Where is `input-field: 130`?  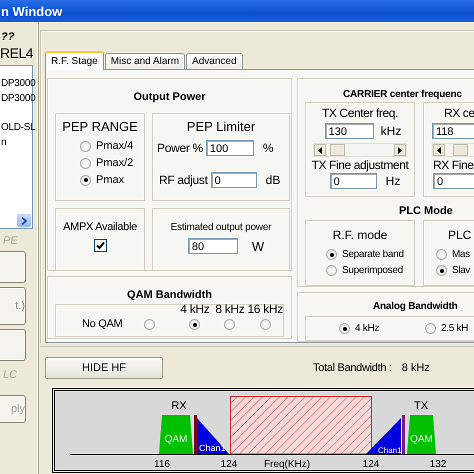 input-field: 130 is located at coordinates (349, 131).